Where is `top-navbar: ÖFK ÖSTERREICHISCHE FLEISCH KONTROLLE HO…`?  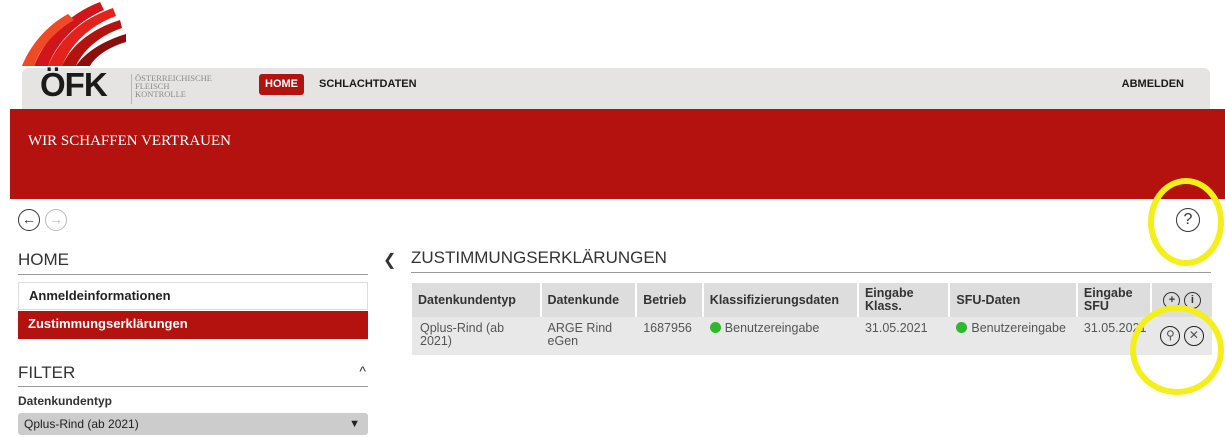 top-navbar: ÖFK ÖSTERREICHISCHE FLEISCH KONTROLLE HO… is located at coordinates (616, 87).